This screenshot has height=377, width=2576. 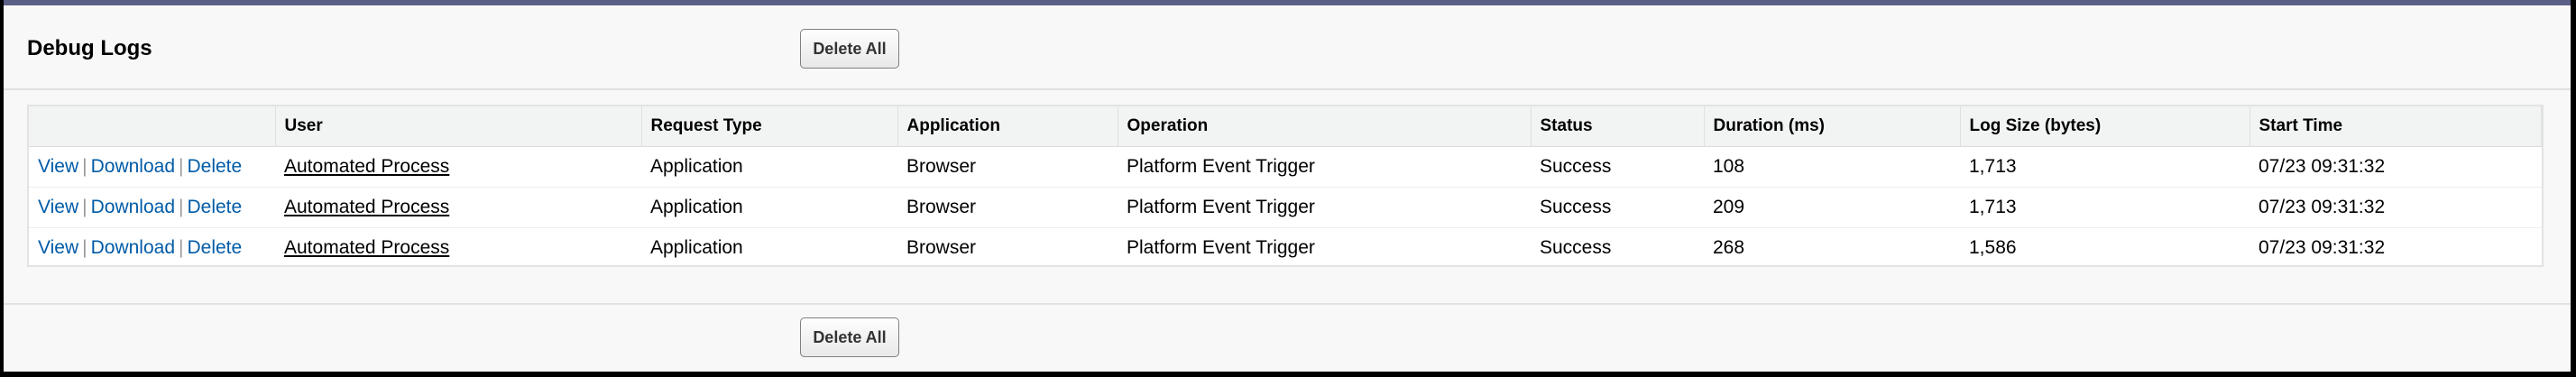 I want to click on column-header-request-type: Request Type, so click(x=769, y=126).